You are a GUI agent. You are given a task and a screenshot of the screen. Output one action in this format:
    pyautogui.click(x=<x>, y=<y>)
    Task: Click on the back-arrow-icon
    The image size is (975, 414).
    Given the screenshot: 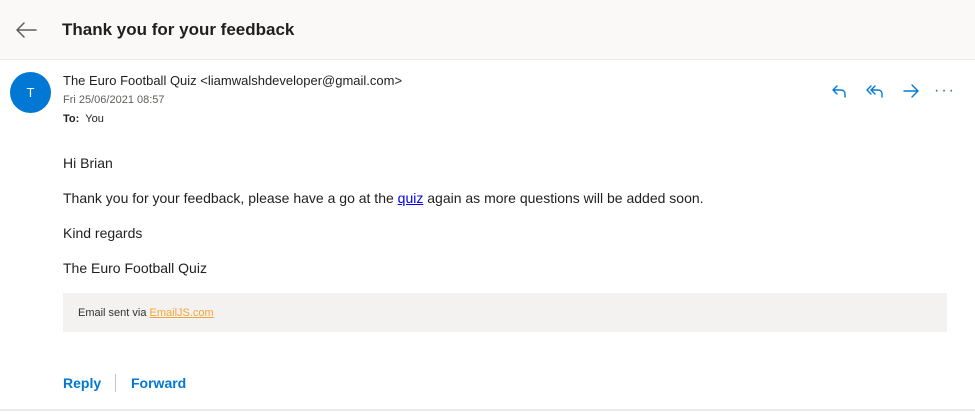 What is the action you would take?
    pyautogui.click(x=26, y=30)
    